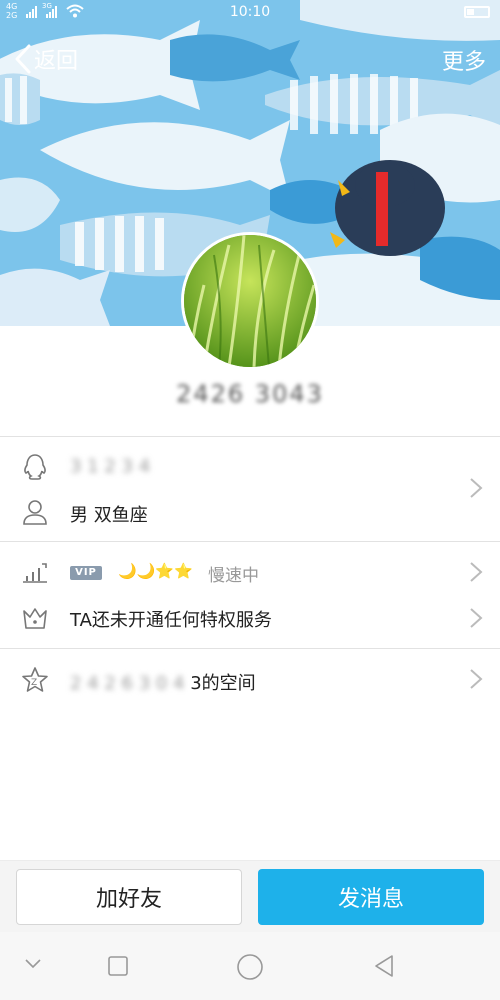 The width and height of the screenshot is (500, 1000). Describe the element at coordinates (250, 394) in the screenshot. I see `nickname: 2426 3043` at that location.